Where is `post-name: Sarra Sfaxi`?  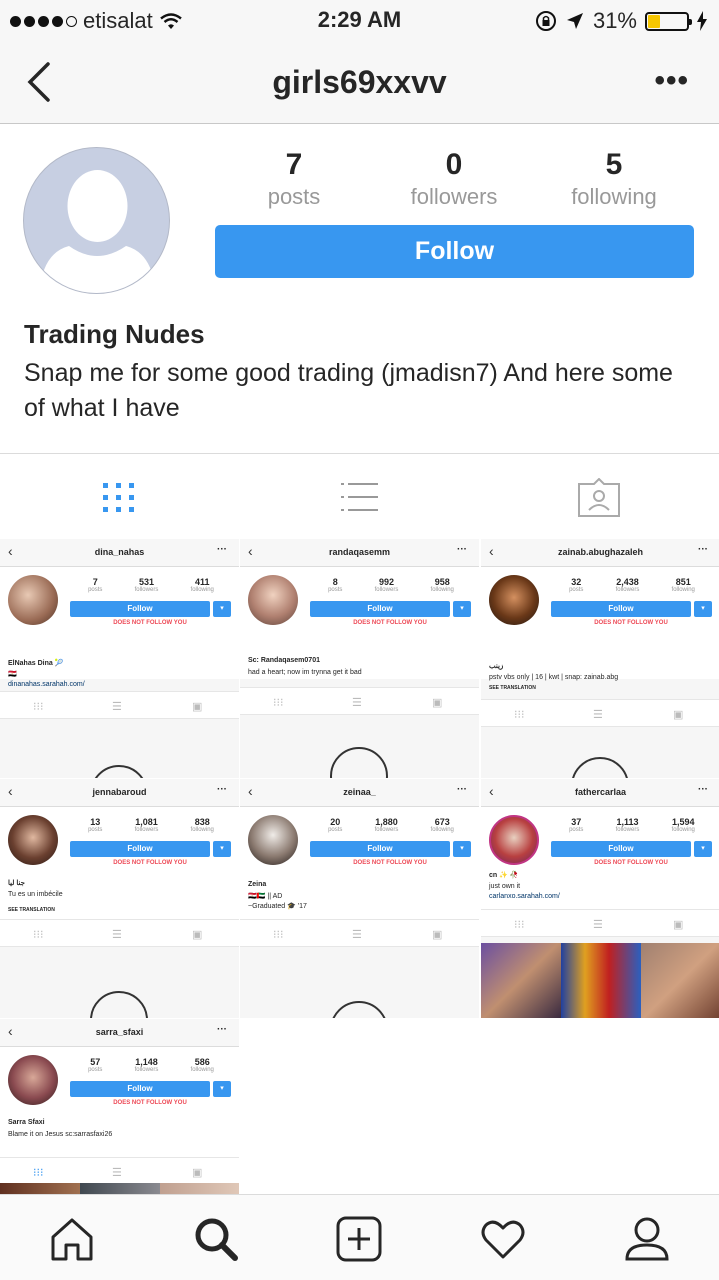
post-name: Sarra Sfaxi is located at coordinates (26, 1122).